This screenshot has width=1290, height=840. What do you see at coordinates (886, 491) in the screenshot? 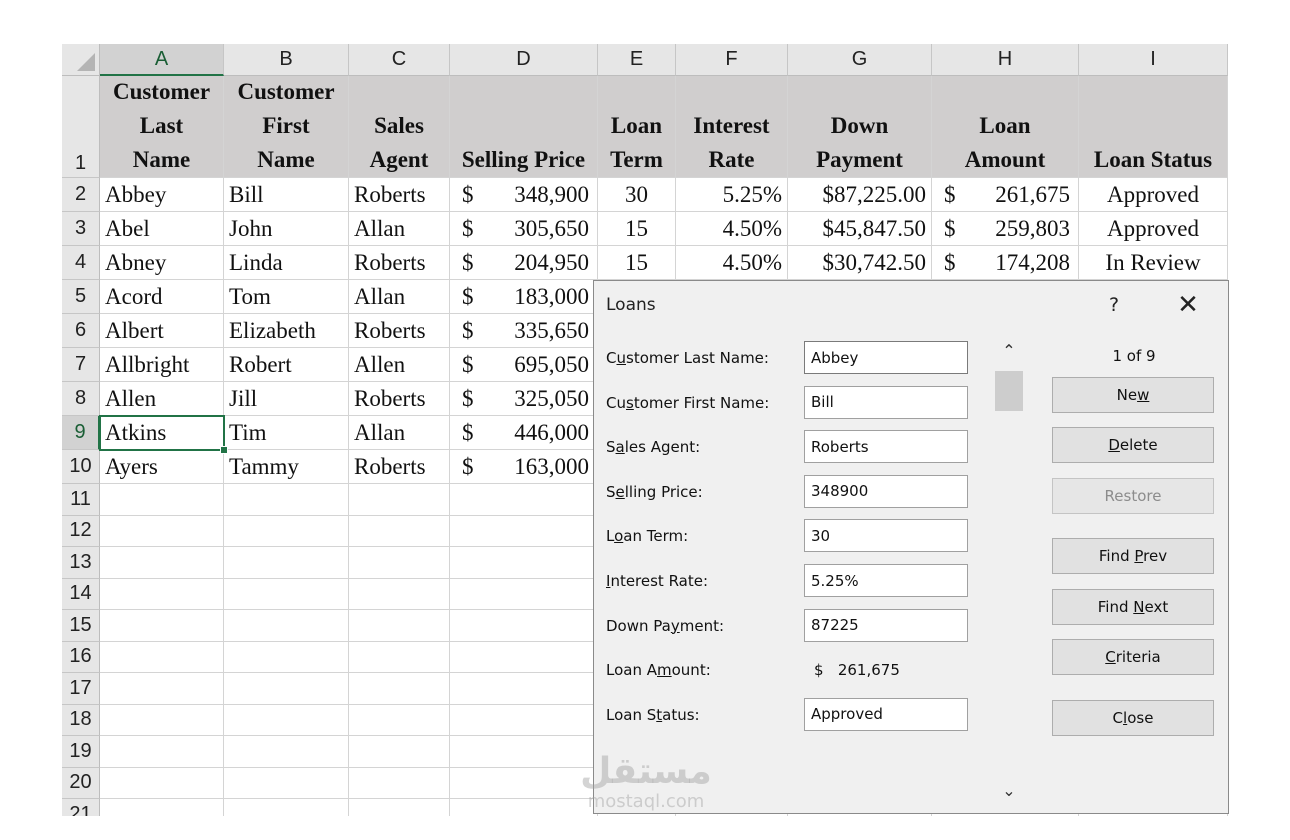
I see `selling-price-input` at bounding box center [886, 491].